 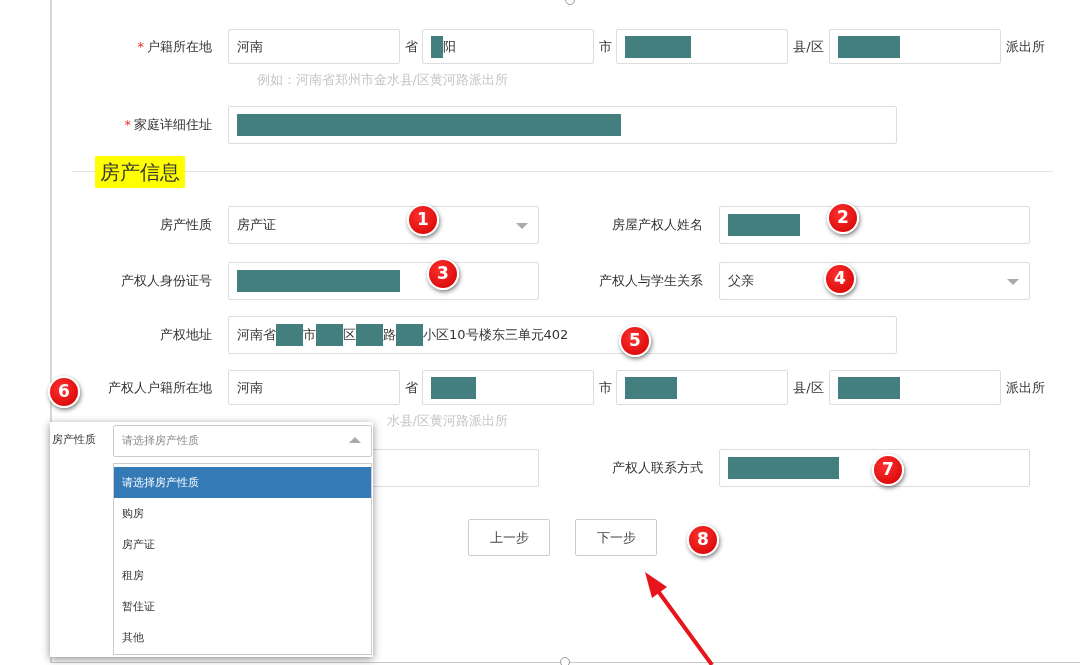 What do you see at coordinates (140, 171) in the screenshot?
I see `section-title: 房产信息` at bounding box center [140, 171].